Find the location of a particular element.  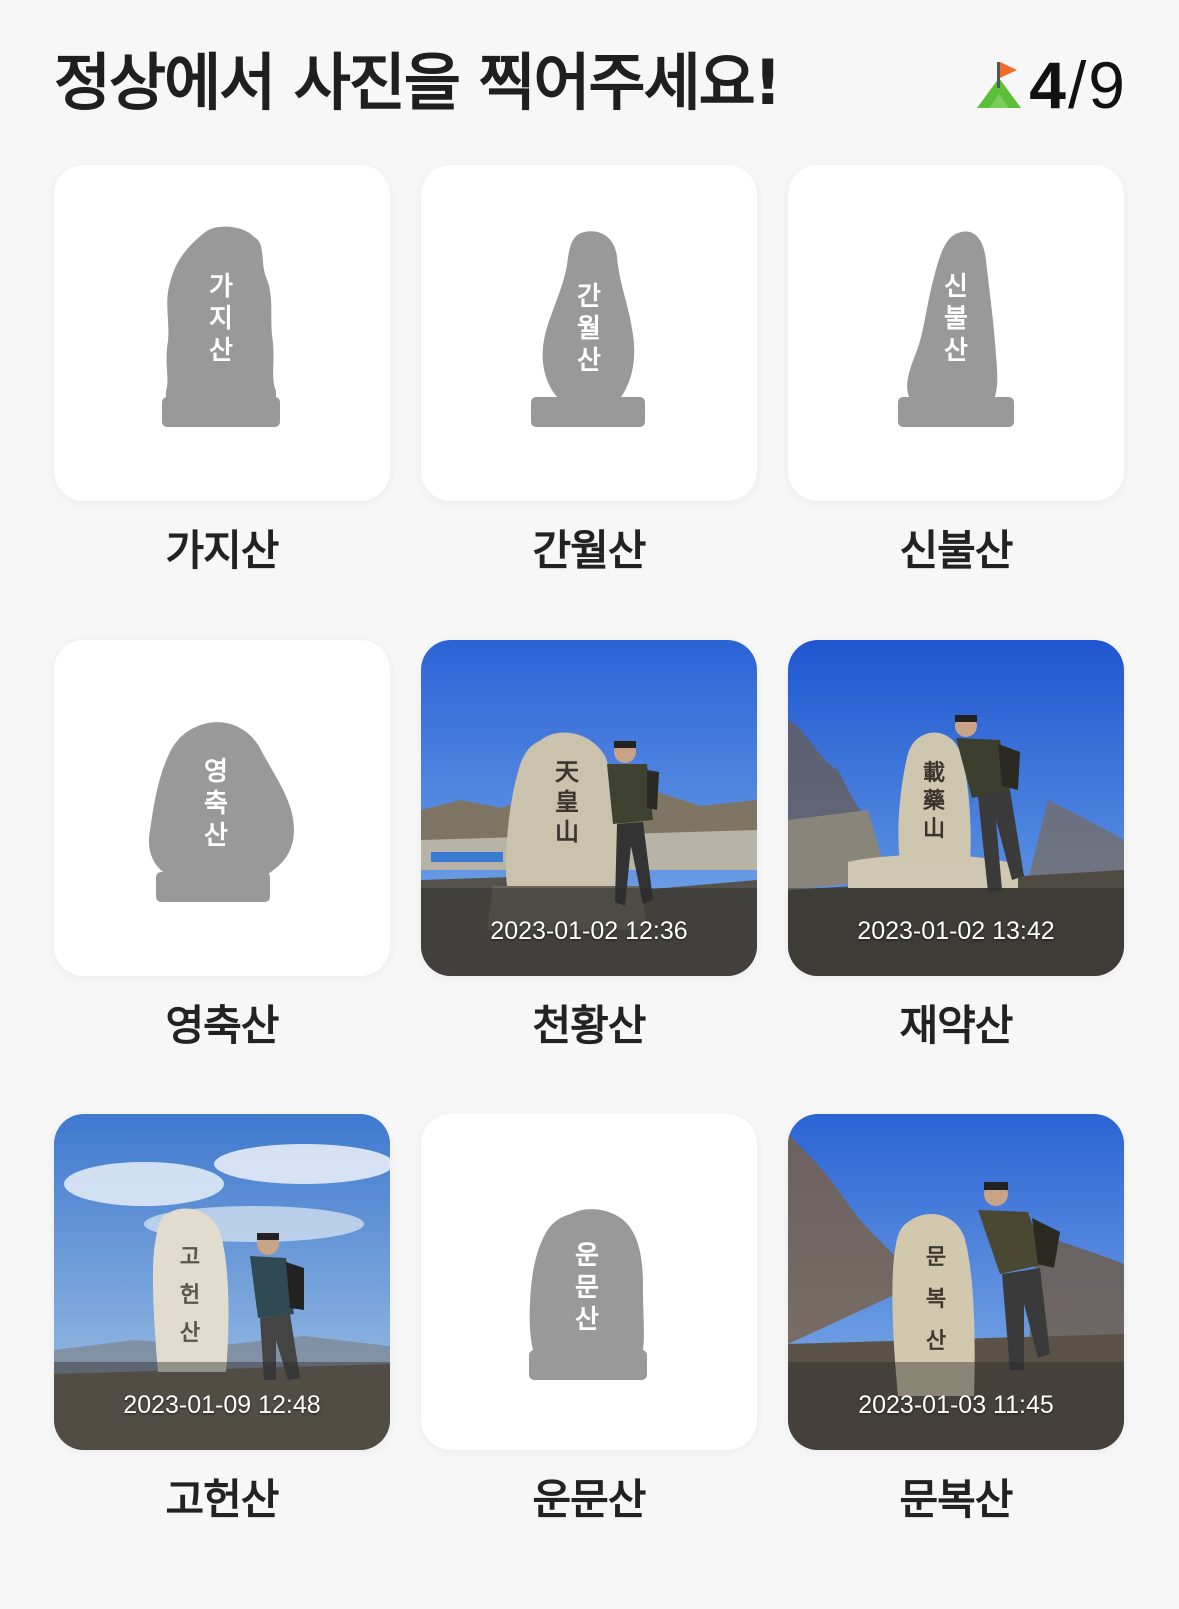

mountain-cell: 載 藥 山 2023-01-02 13:42 재약산 is located at coordinates (956, 847).